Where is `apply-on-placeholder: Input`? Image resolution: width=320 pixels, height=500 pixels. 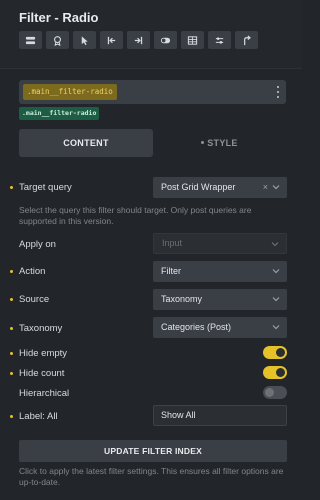
apply-on-placeholder: Input is located at coordinates (172, 243).